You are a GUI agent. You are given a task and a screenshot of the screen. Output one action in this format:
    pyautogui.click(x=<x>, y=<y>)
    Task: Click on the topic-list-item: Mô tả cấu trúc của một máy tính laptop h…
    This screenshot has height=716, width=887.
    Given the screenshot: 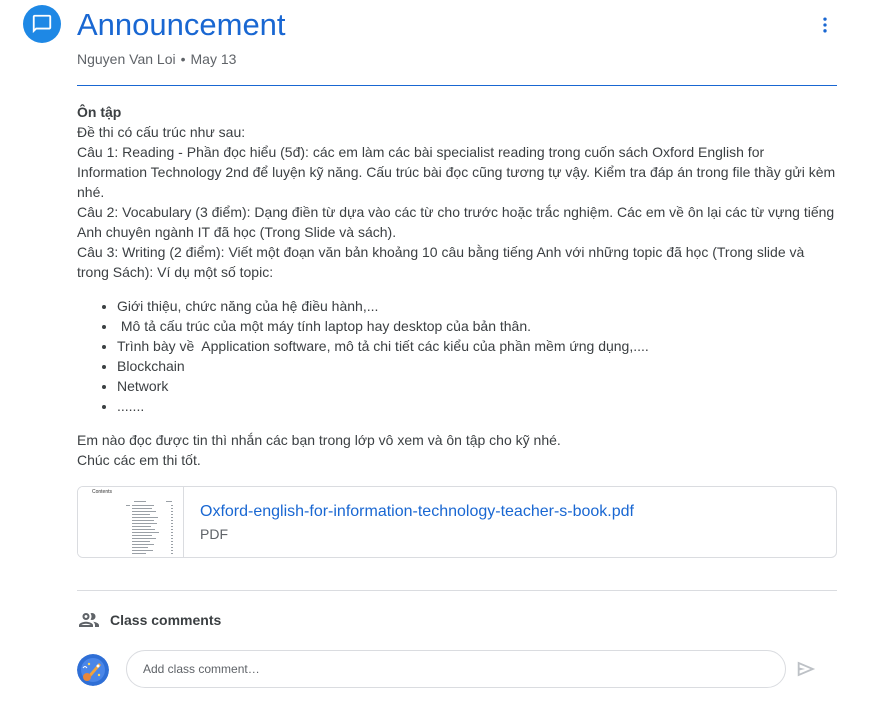 What is the action you would take?
    pyautogui.click(x=477, y=326)
    